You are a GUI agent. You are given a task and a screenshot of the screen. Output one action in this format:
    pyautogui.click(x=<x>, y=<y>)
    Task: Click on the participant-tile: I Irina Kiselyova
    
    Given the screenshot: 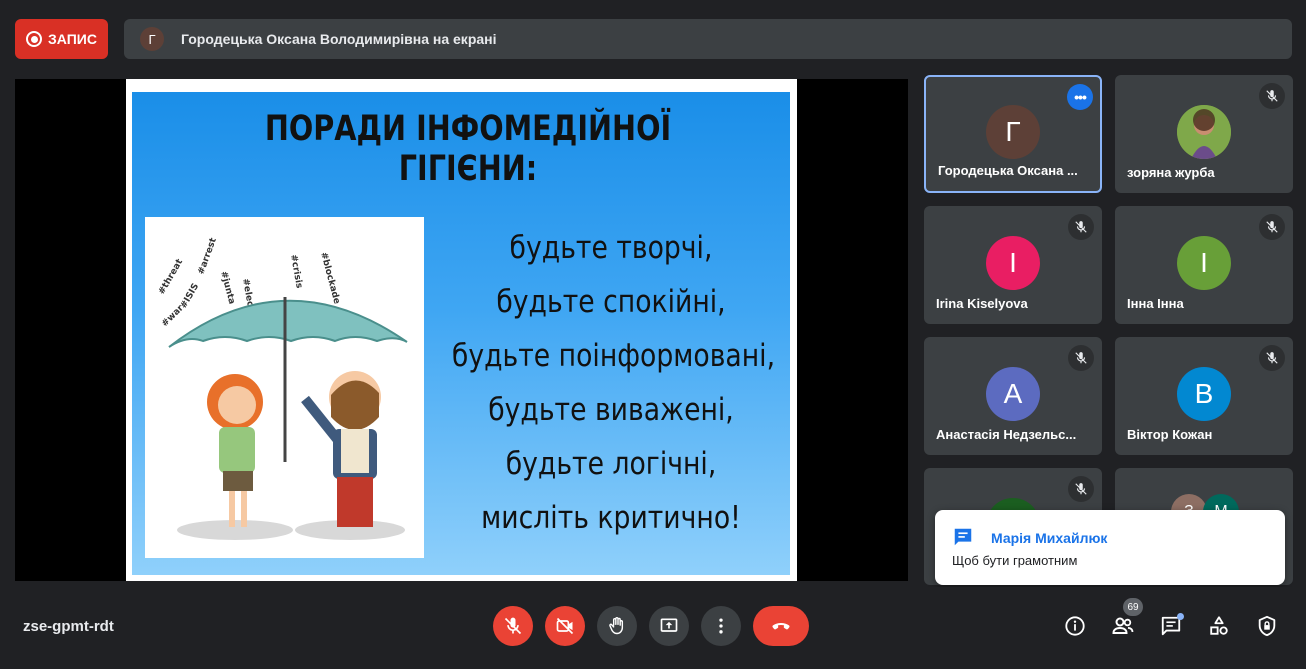 What is the action you would take?
    pyautogui.click(x=1013, y=265)
    